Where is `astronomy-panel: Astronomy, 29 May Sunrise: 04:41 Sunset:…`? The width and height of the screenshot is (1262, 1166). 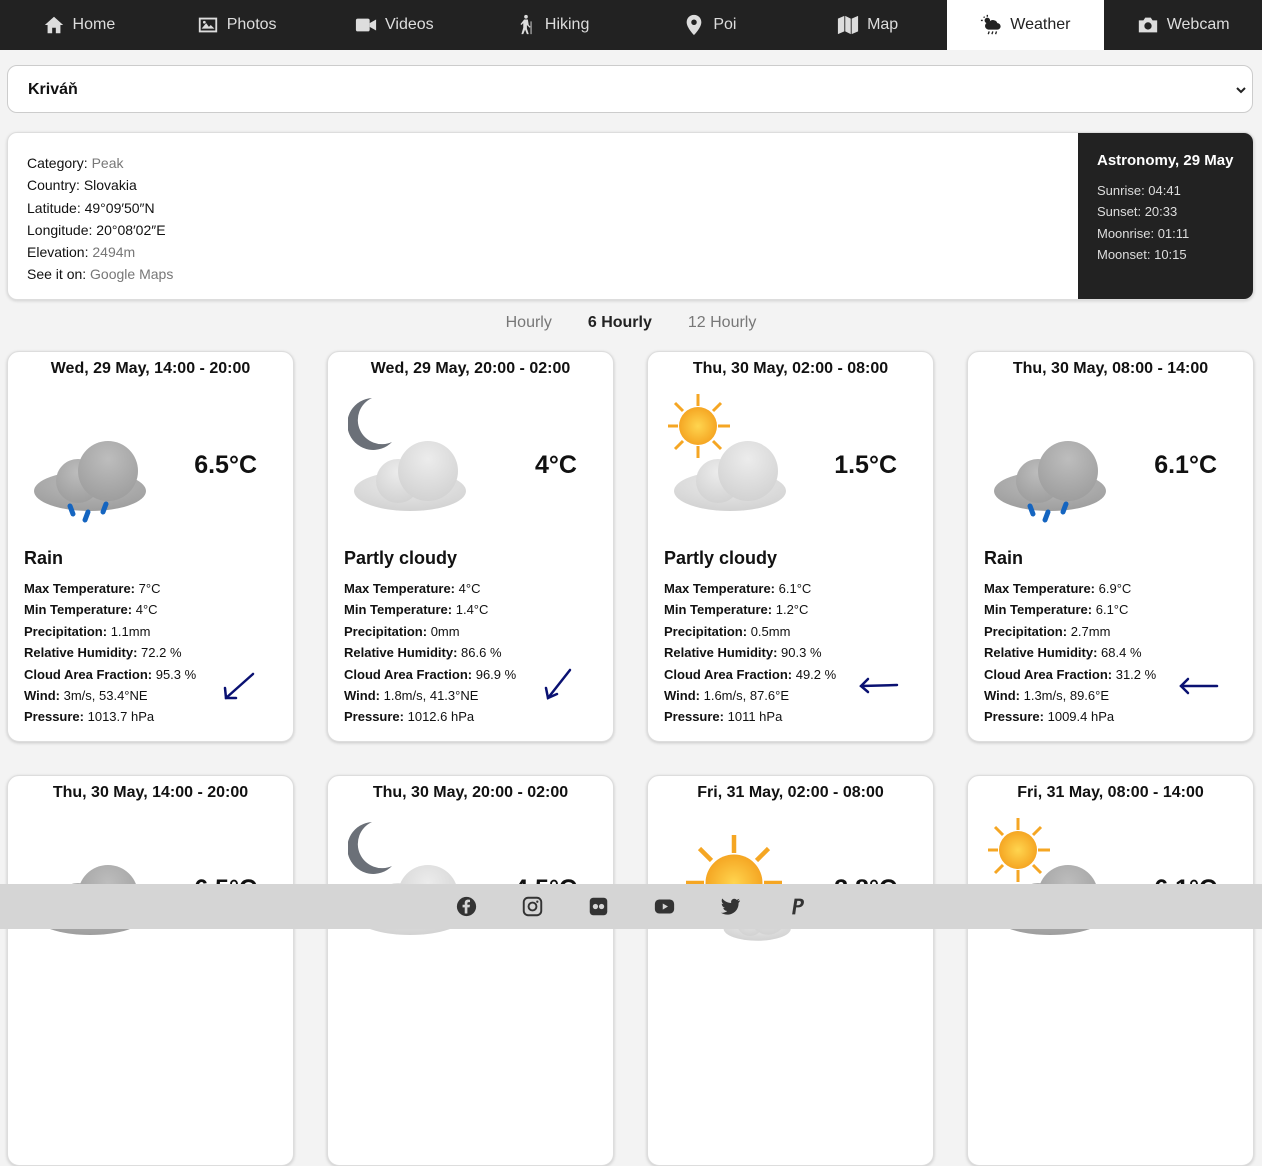
astronomy-panel: Astronomy, 29 May Sunrise: 04:41 Sunset:… is located at coordinates (1165, 216).